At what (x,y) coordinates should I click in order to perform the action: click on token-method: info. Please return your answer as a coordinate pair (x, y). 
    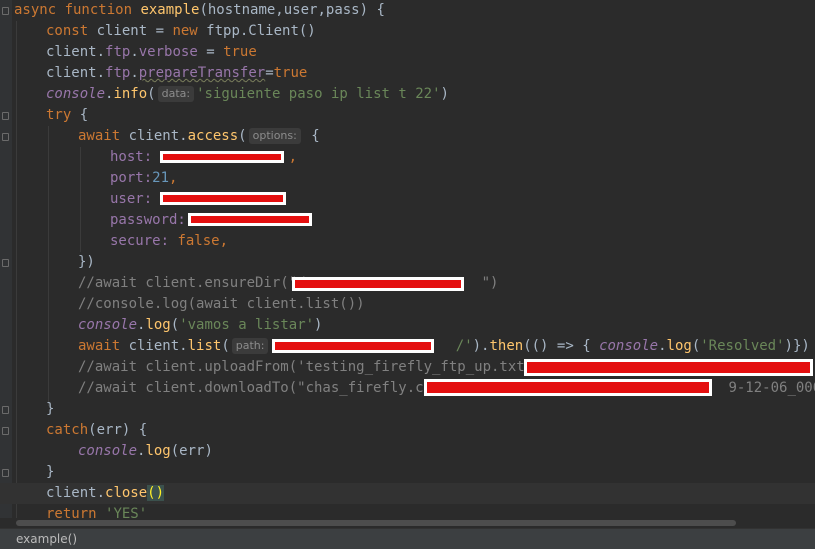
    Looking at the image, I should click on (130, 94).